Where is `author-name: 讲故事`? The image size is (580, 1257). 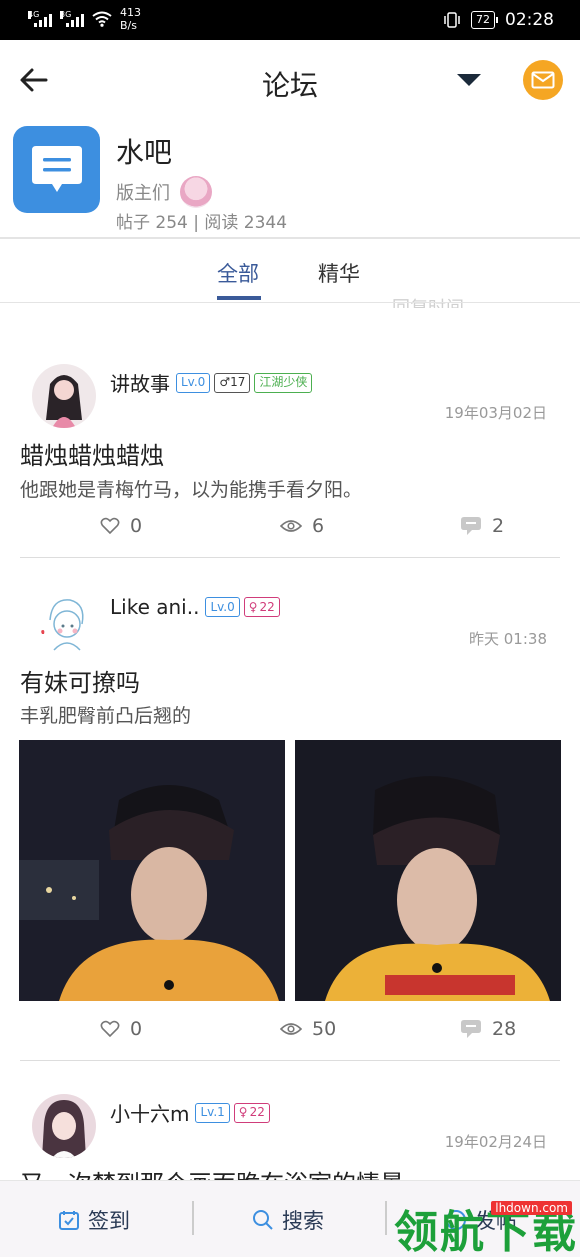 author-name: 讲故事 is located at coordinates (140, 382).